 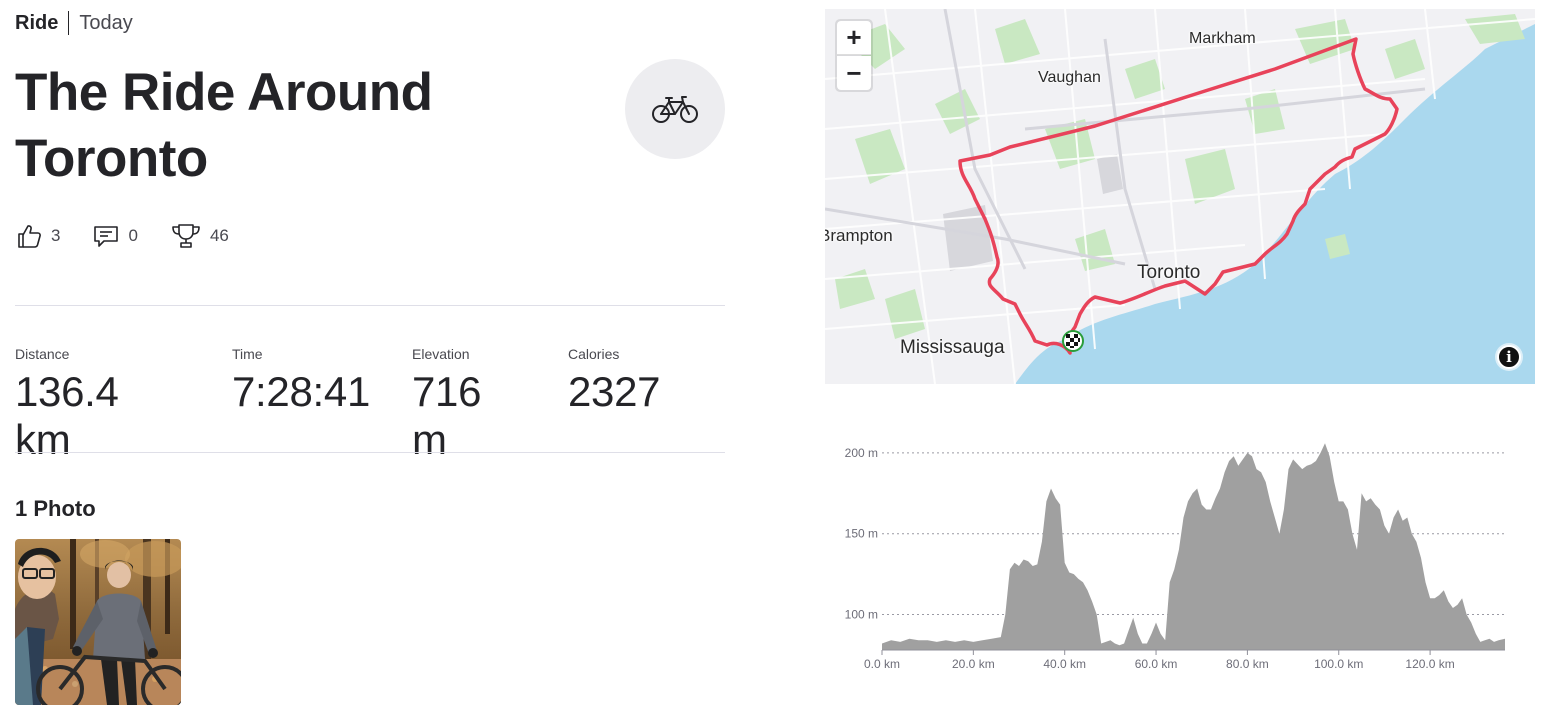 I want to click on info-icon: i, so click(x=1509, y=357).